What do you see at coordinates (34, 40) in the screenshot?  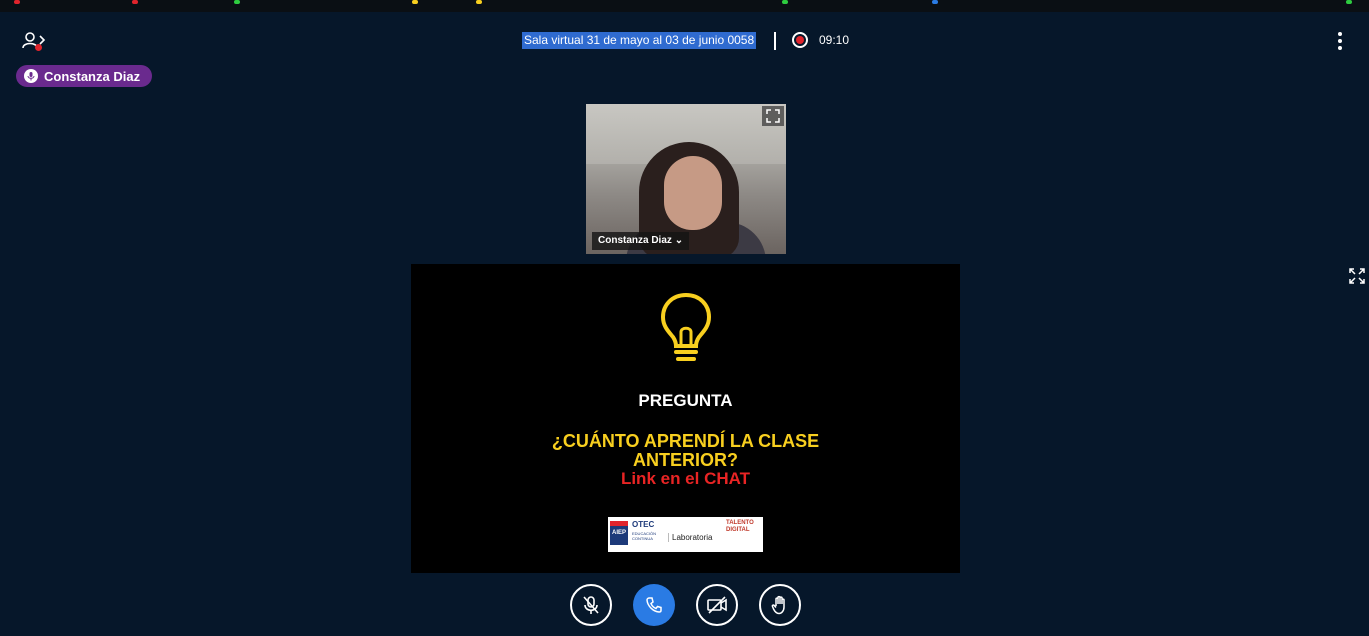 I see `users-toggle-icon` at bounding box center [34, 40].